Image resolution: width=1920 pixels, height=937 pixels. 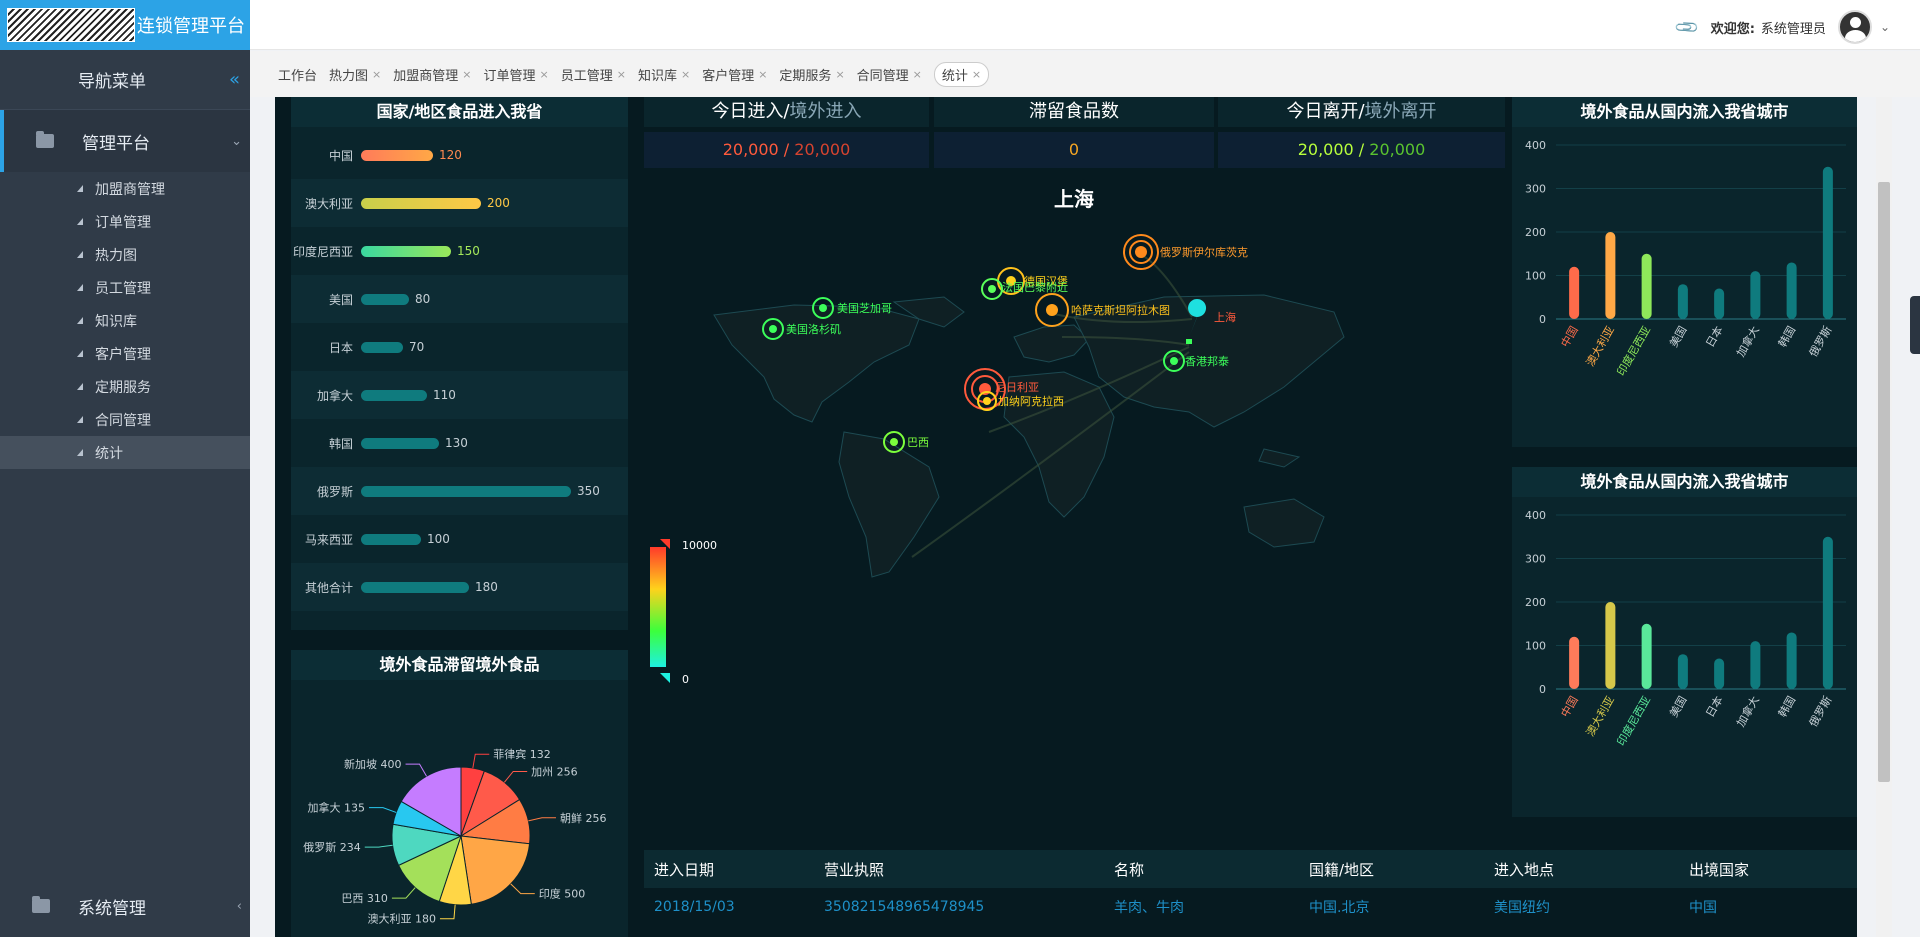 I want to click on sidebar-item-service: 定期服务, so click(x=125, y=386).